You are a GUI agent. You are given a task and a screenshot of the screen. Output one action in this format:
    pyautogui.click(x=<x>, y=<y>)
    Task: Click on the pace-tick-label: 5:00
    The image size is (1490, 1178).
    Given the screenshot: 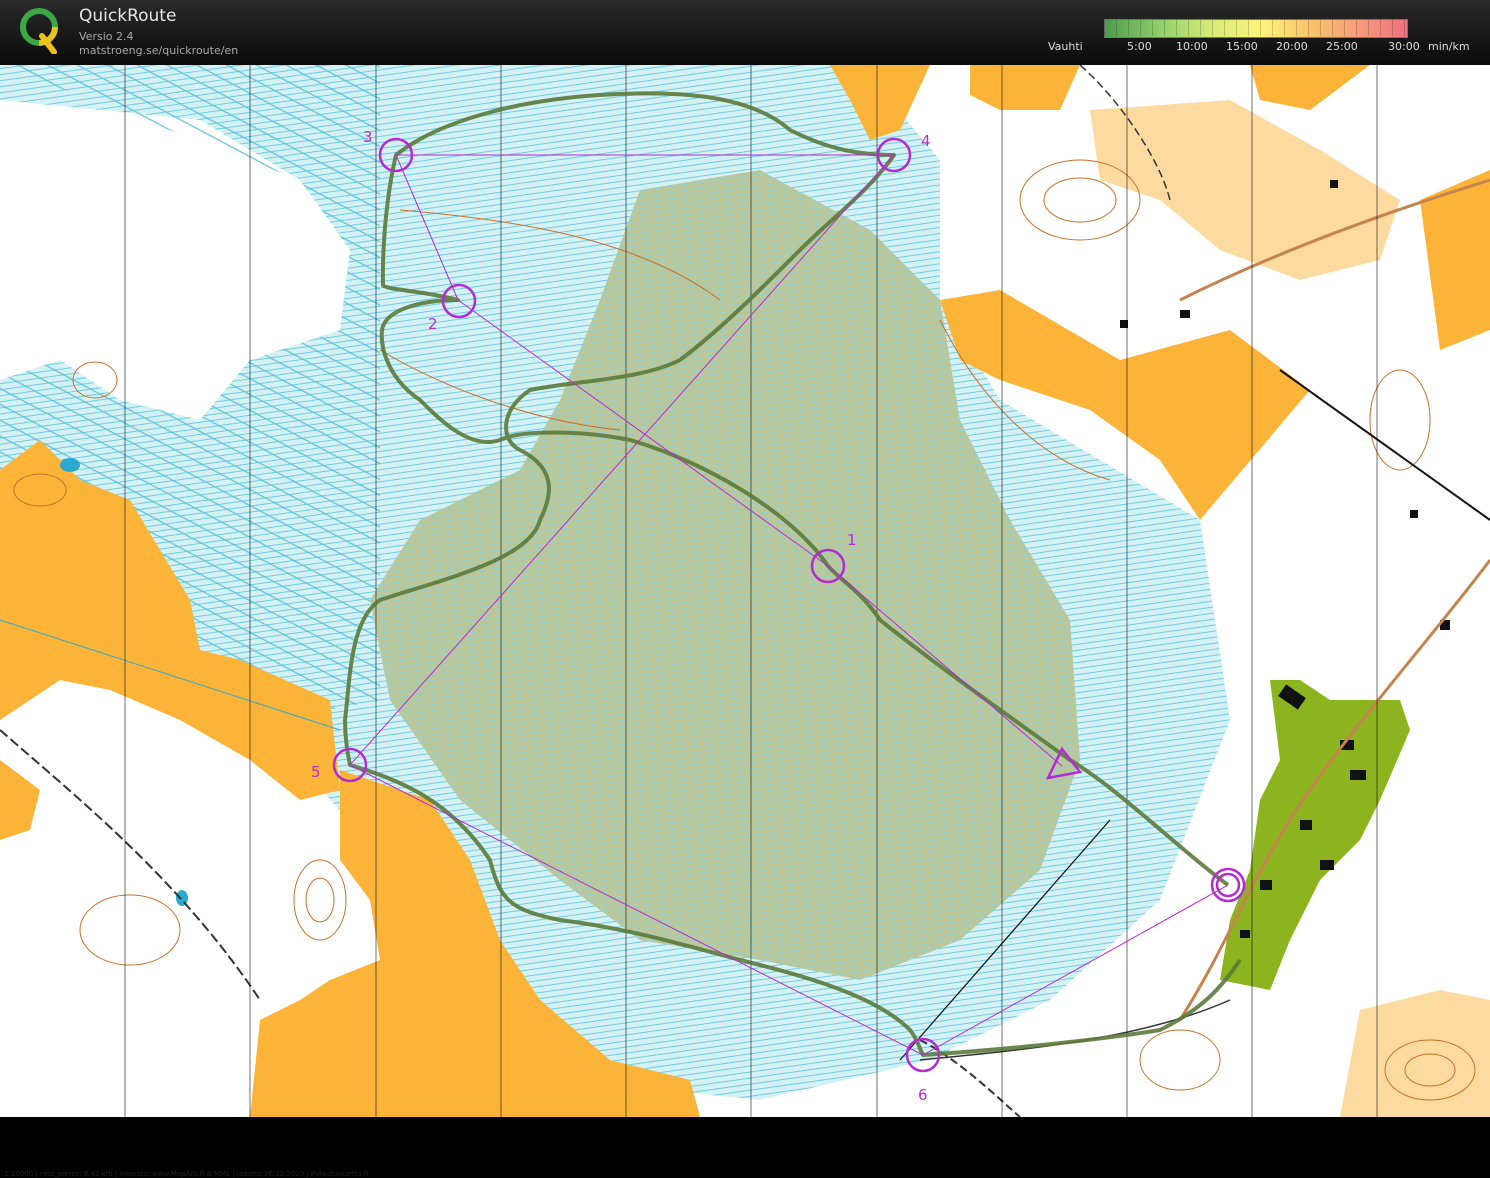 What is the action you would take?
    pyautogui.click(x=1139, y=46)
    